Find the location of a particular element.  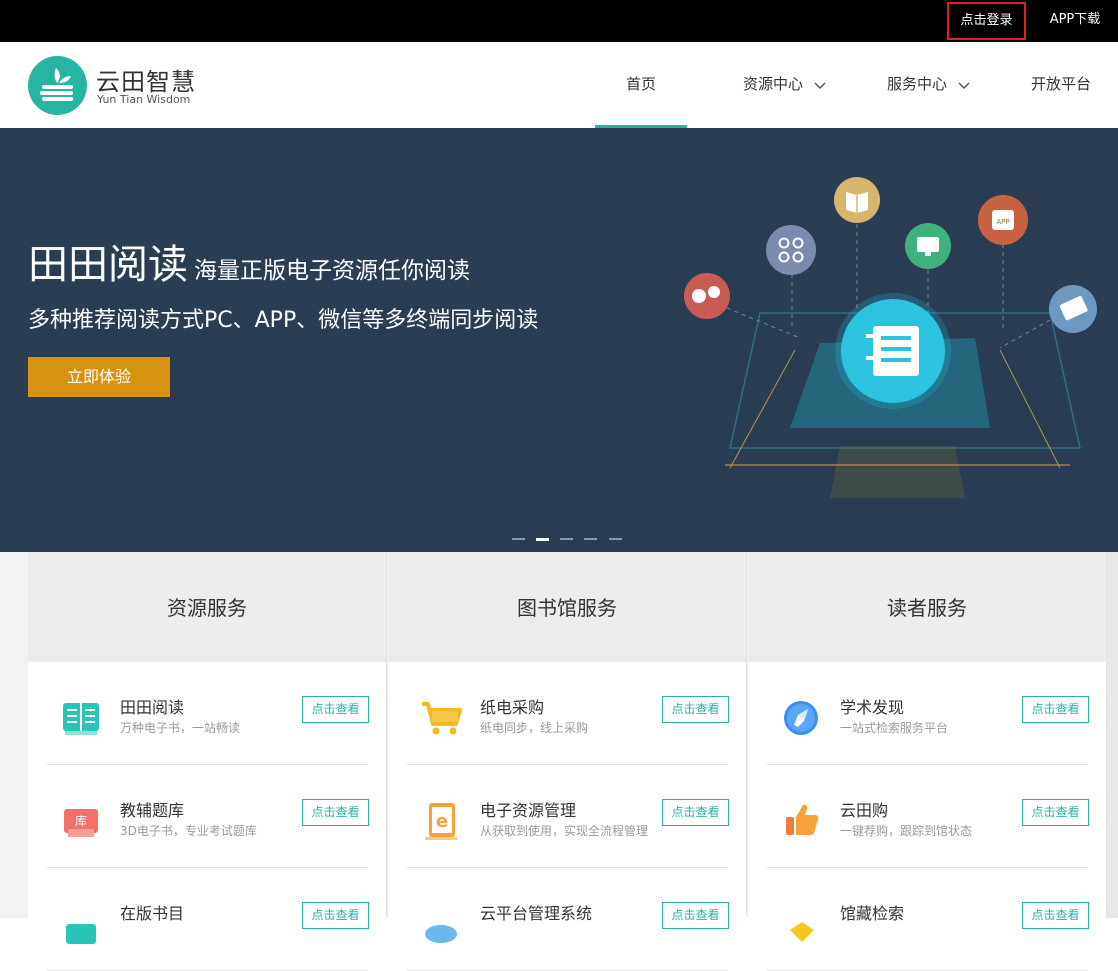

nav-home-label: 首页 is located at coordinates (640, 84).